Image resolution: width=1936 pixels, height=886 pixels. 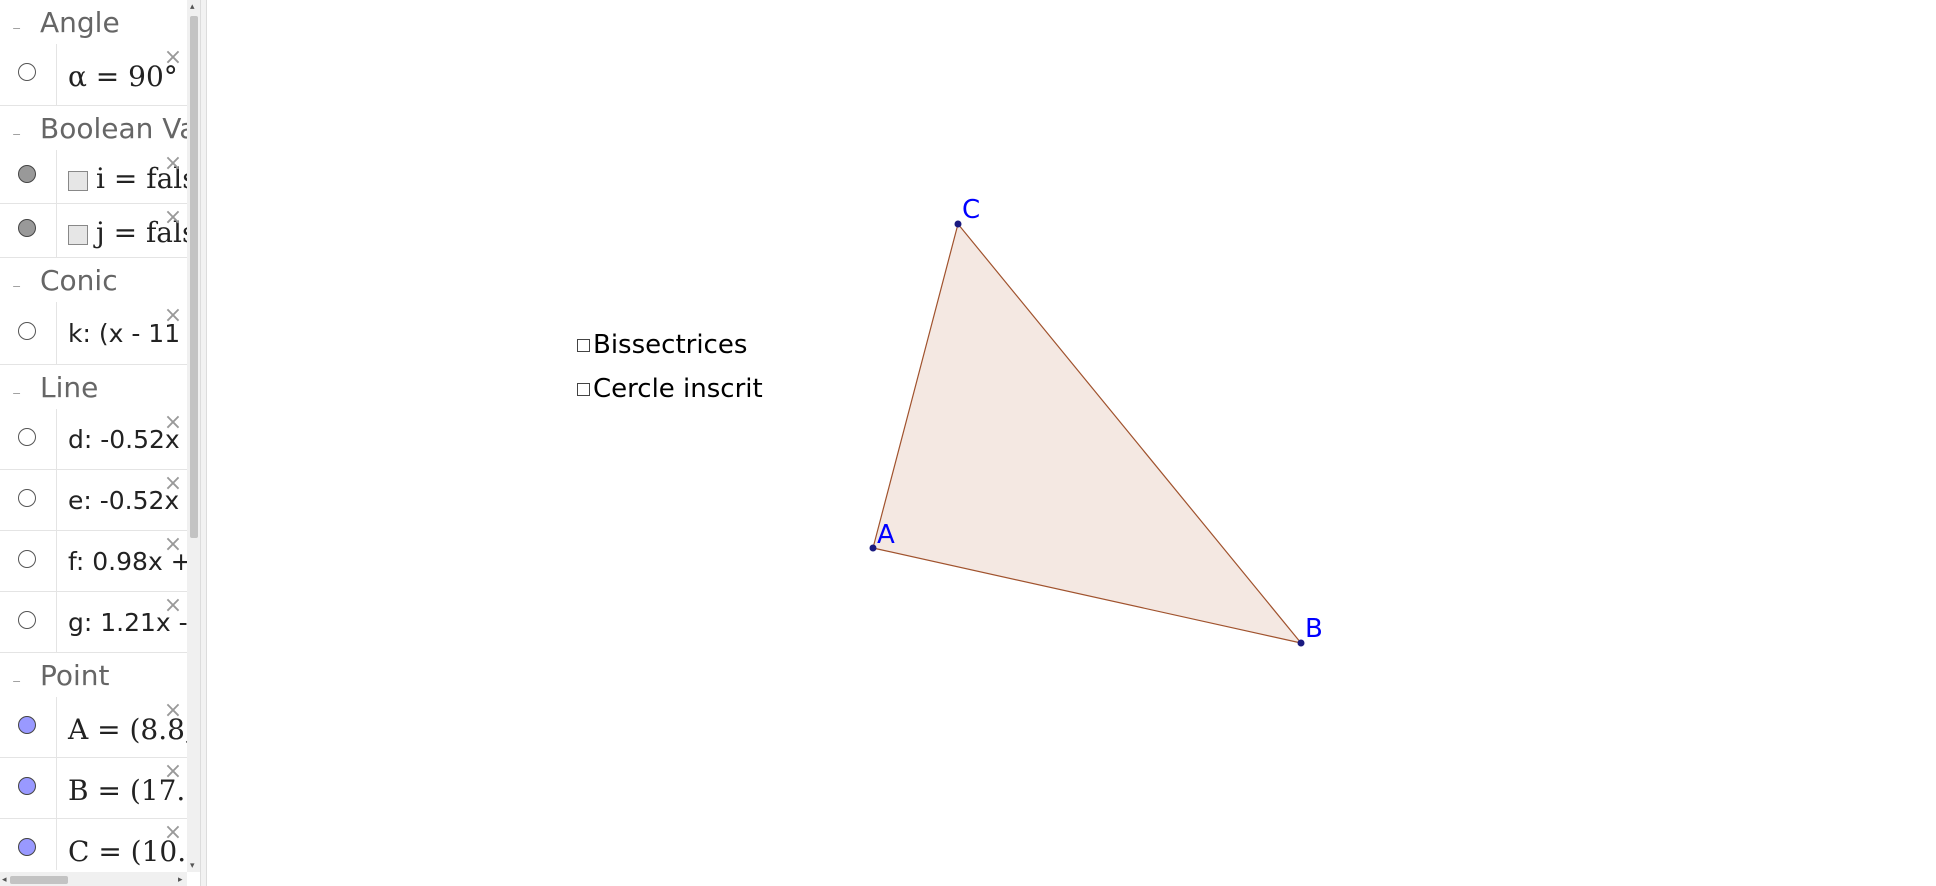 I want to click on category-title: Boolean Val, so click(x=114, y=128).